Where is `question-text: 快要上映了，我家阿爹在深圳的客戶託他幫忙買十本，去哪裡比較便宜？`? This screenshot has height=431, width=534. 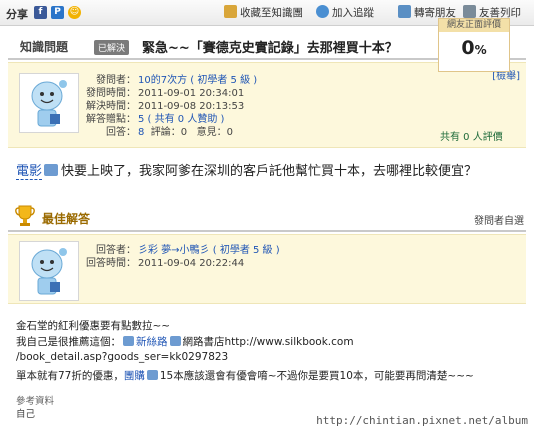 question-text: 快要上映了，我家阿爹在深圳的客戶託他幫忙買十本，去哪裡比較便宜？ is located at coordinates (269, 171).